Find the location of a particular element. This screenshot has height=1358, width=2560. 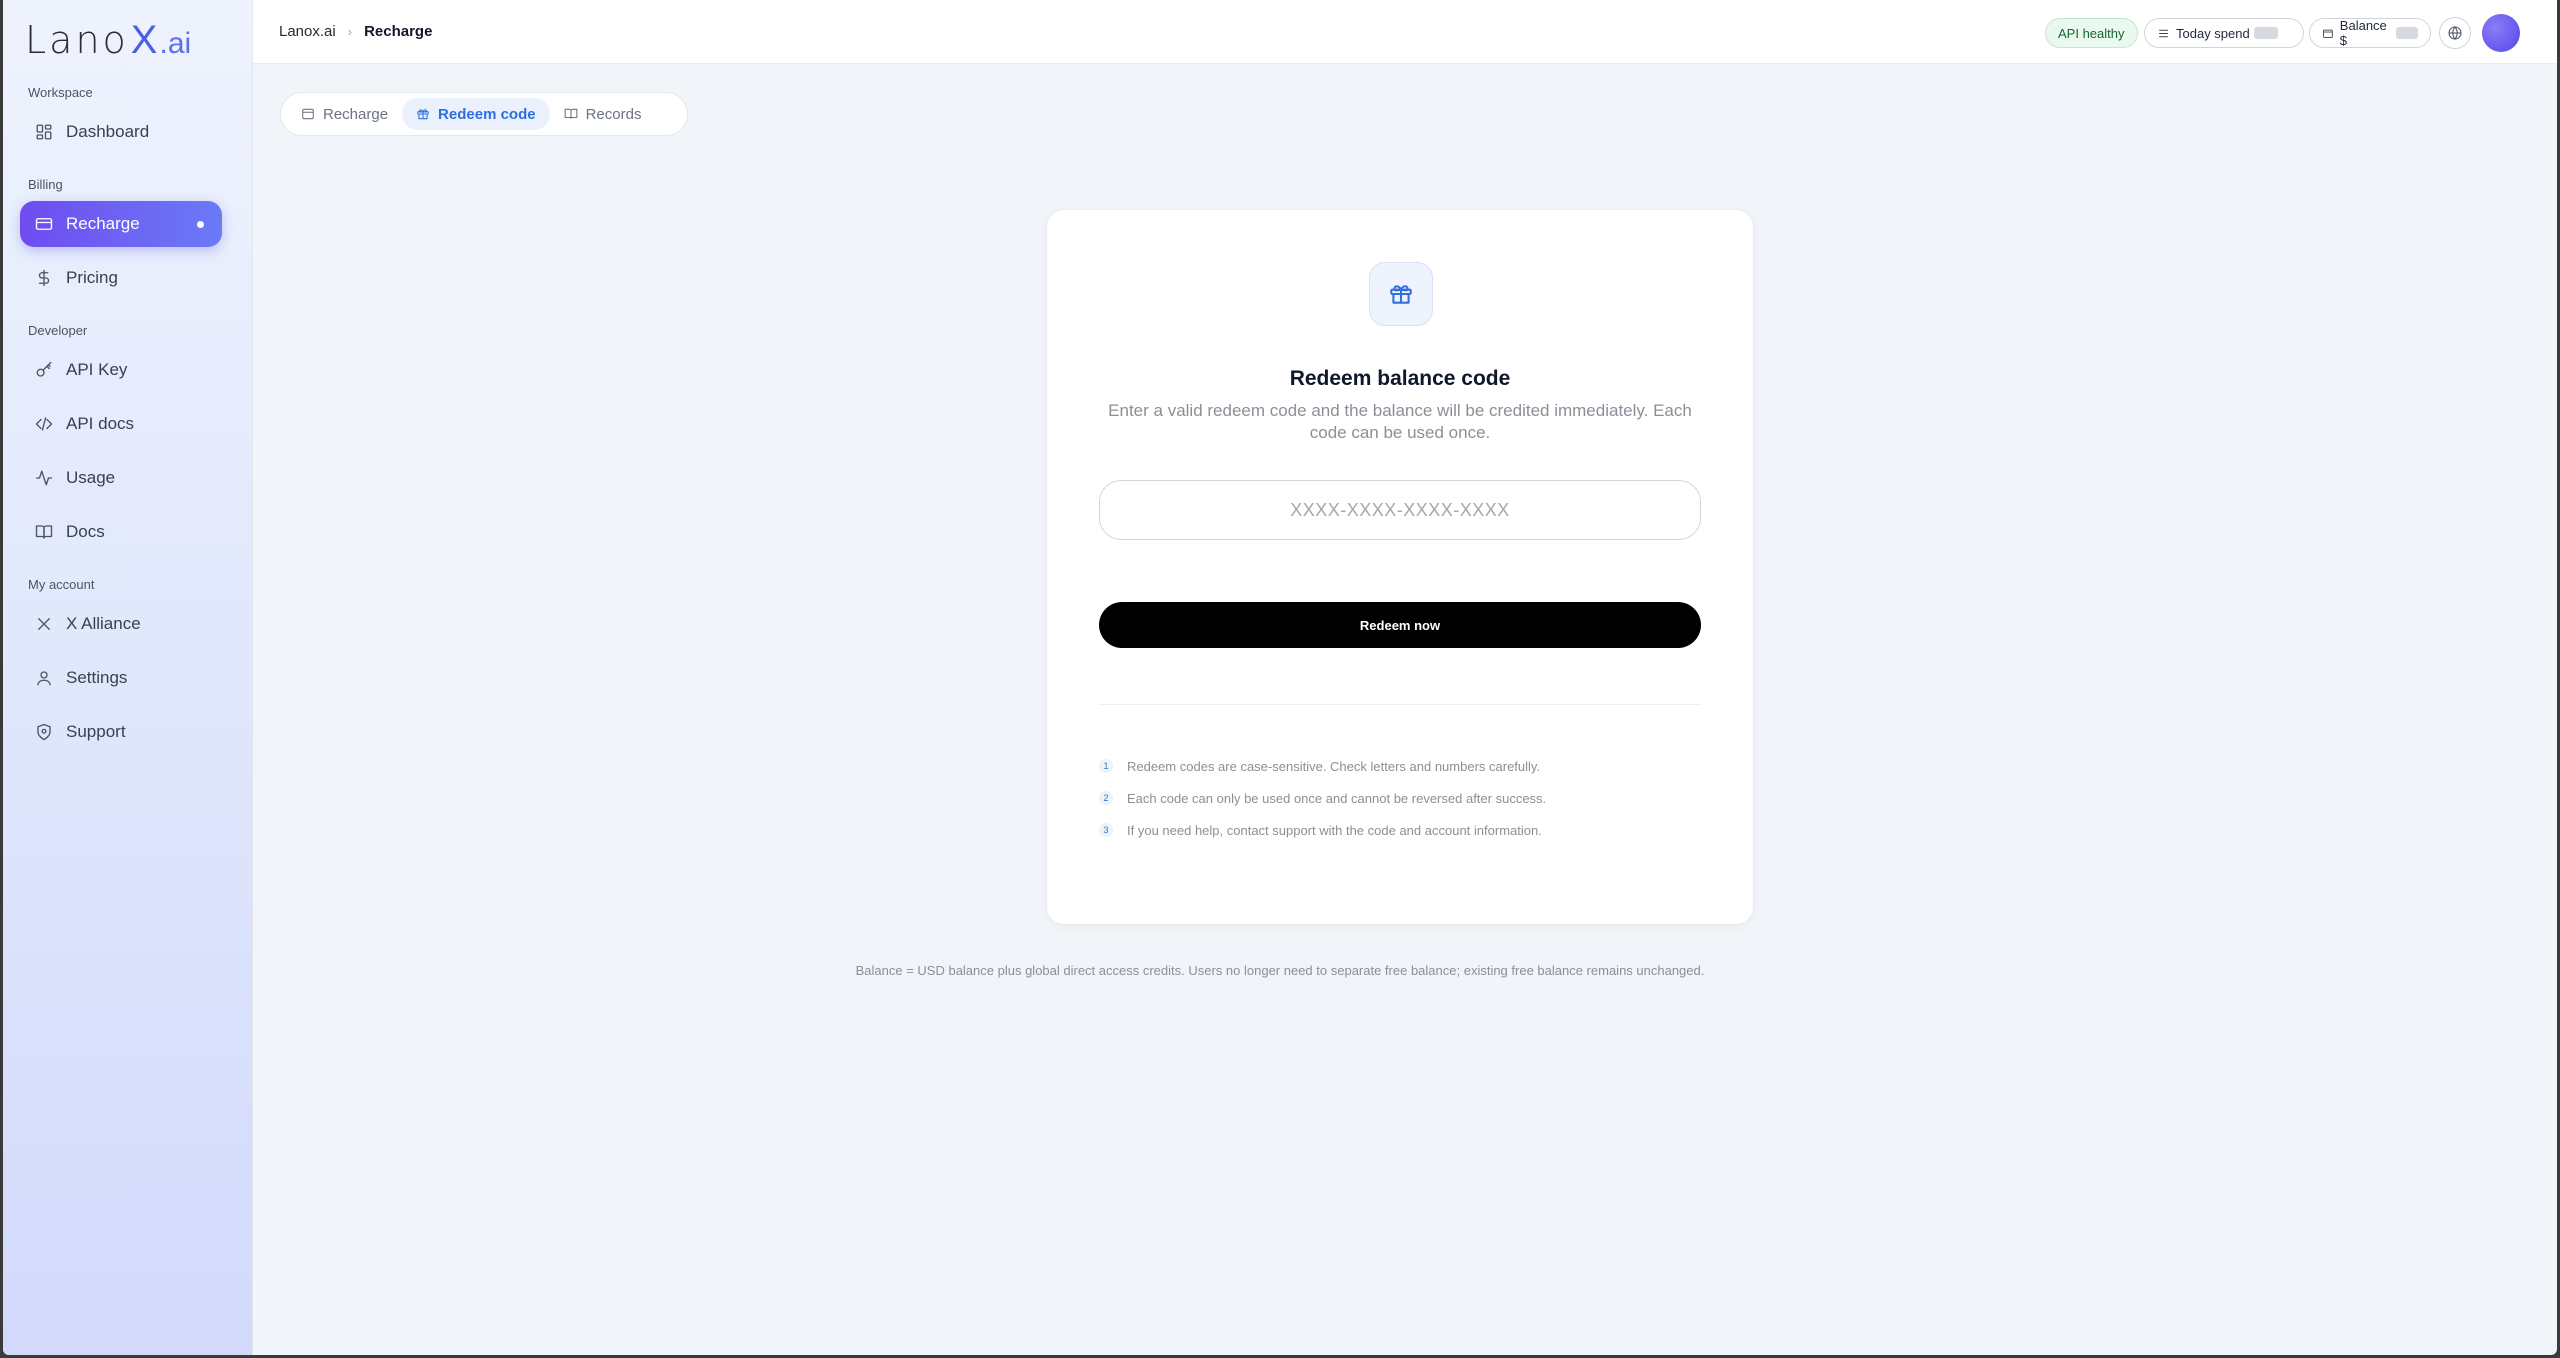

avatar is located at coordinates (2501, 33).